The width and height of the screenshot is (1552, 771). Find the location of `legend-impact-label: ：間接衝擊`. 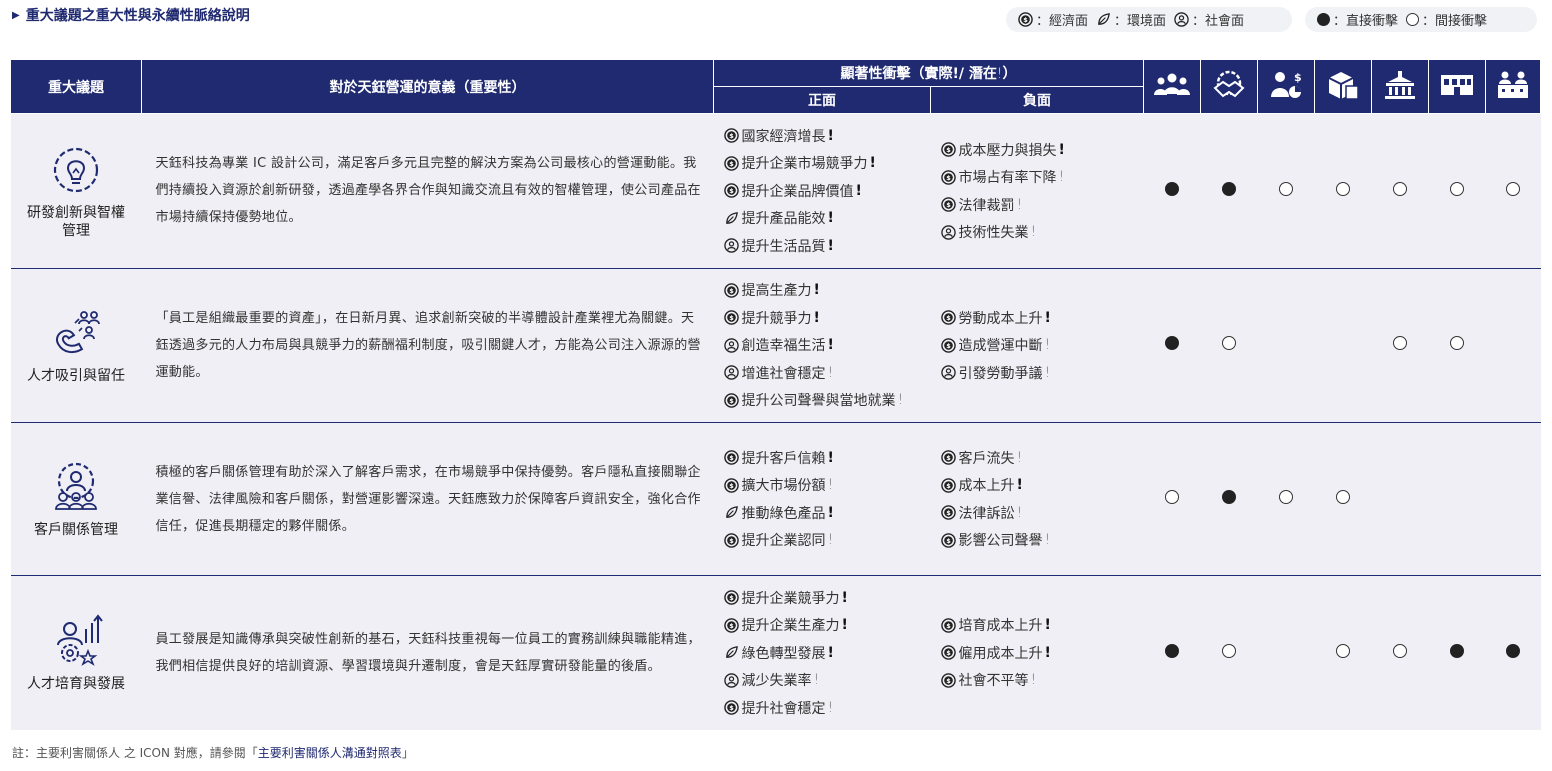

legend-impact-label: ：間接衝擊 is located at coordinates (1455, 21).